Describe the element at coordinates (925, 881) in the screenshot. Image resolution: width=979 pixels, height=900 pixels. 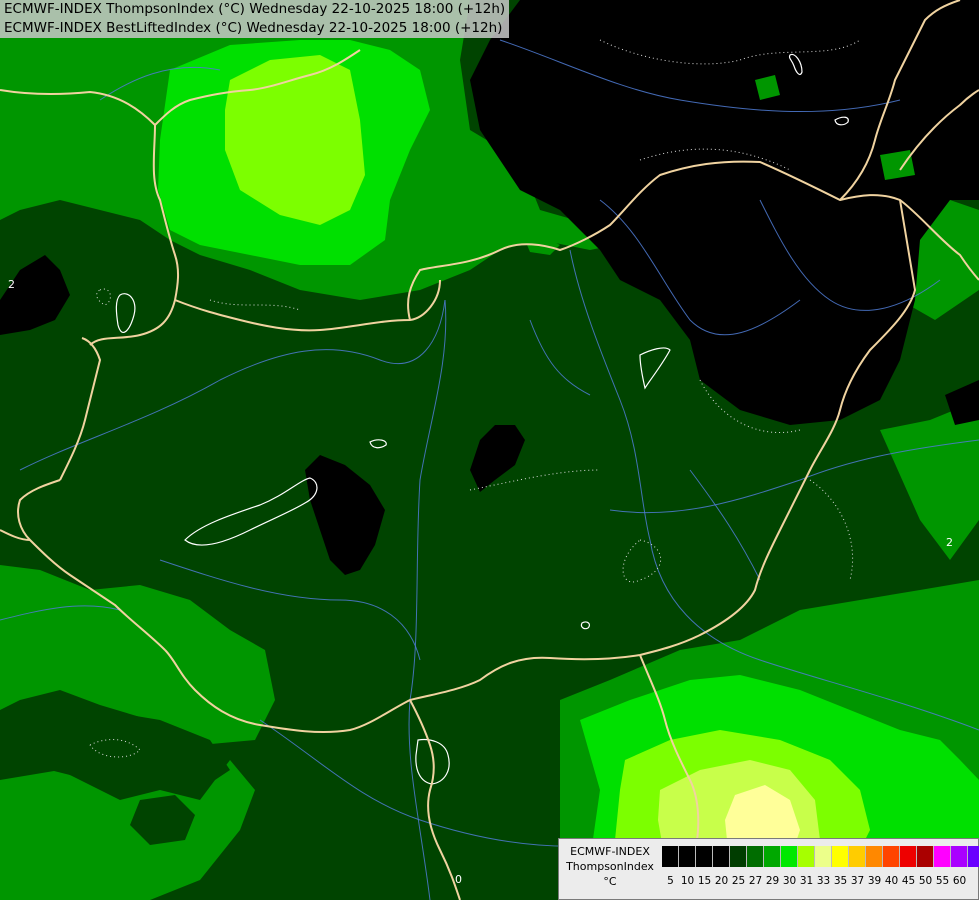
I see `legend-tick: 50` at that location.